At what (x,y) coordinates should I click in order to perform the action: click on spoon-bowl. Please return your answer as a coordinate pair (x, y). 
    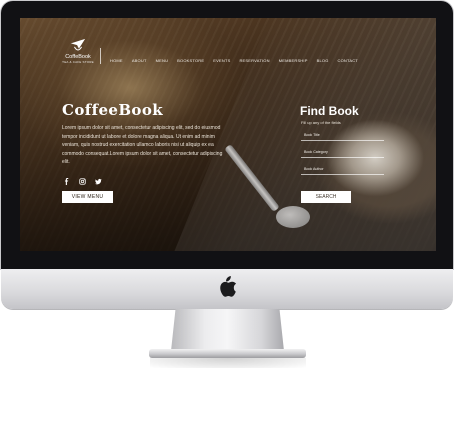
    Looking at the image, I should click on (293, 217).